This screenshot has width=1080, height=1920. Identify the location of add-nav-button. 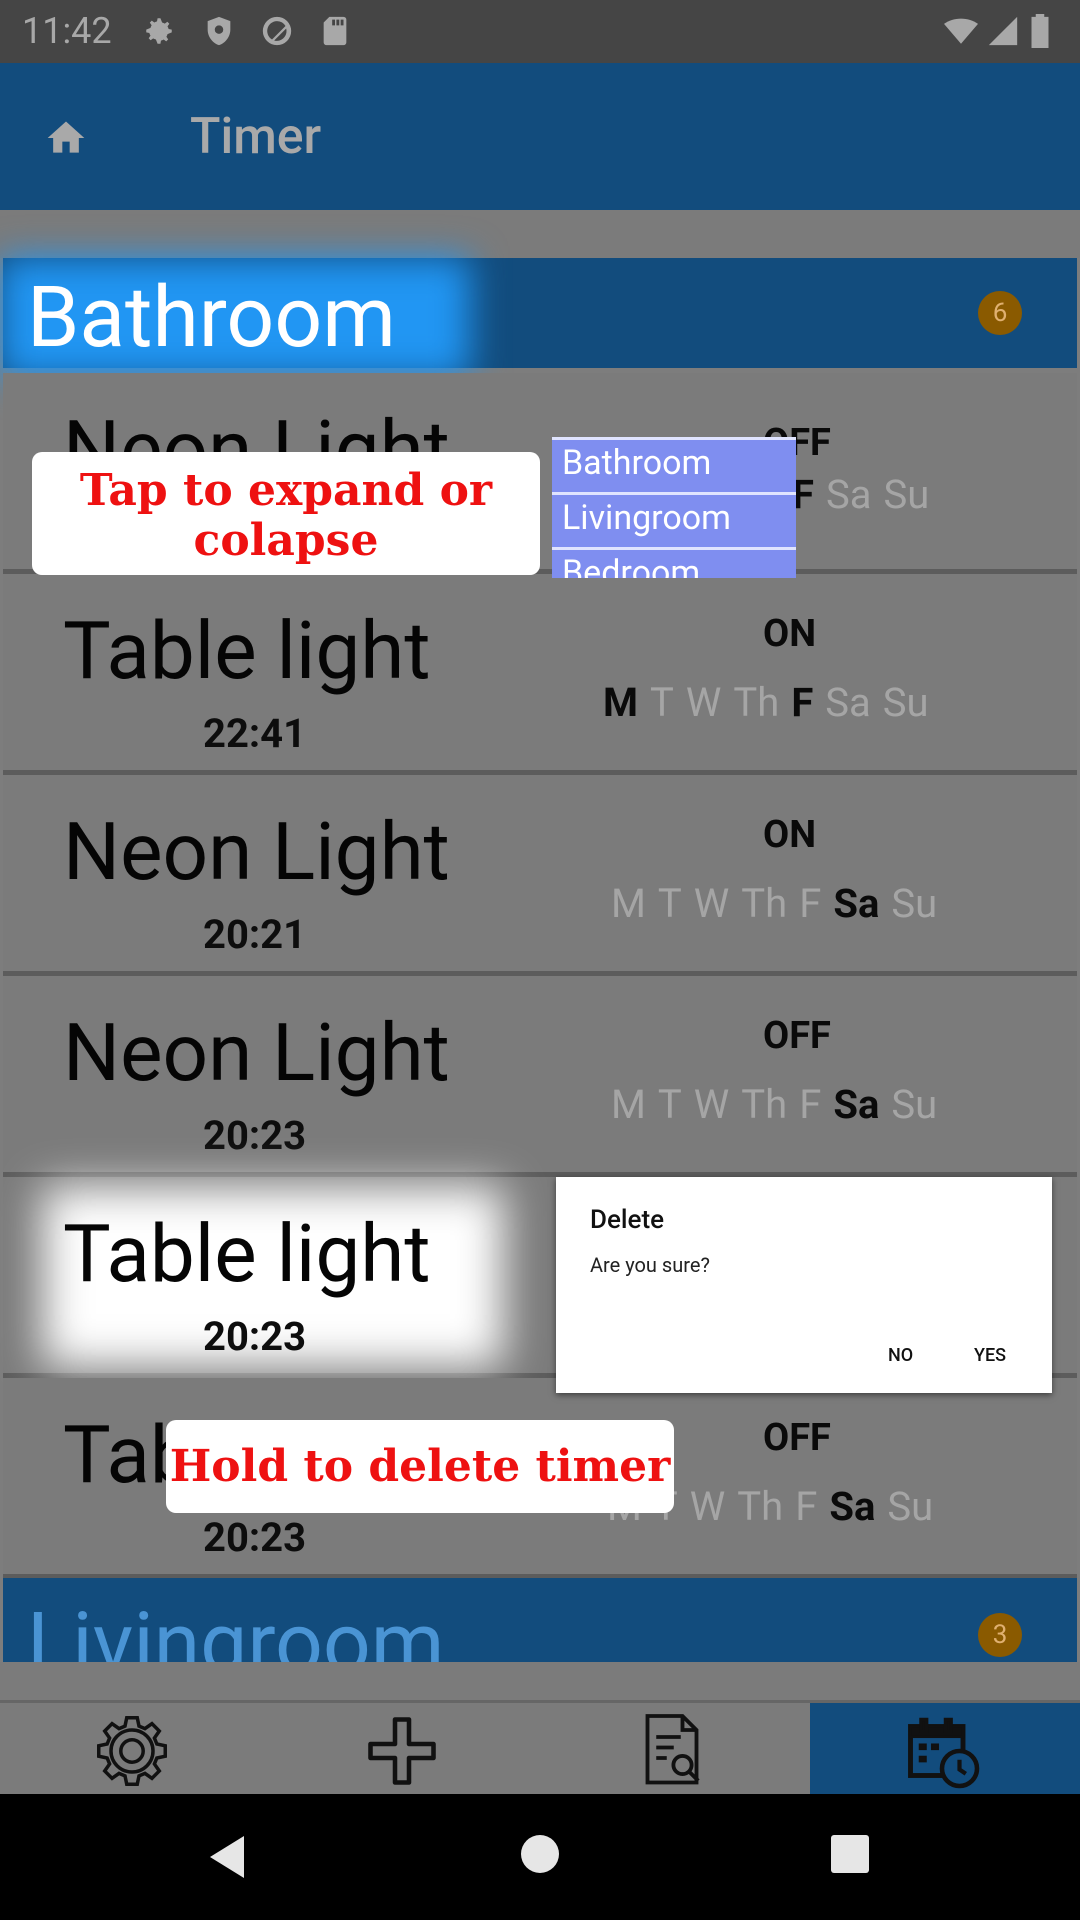
(405, 1750).